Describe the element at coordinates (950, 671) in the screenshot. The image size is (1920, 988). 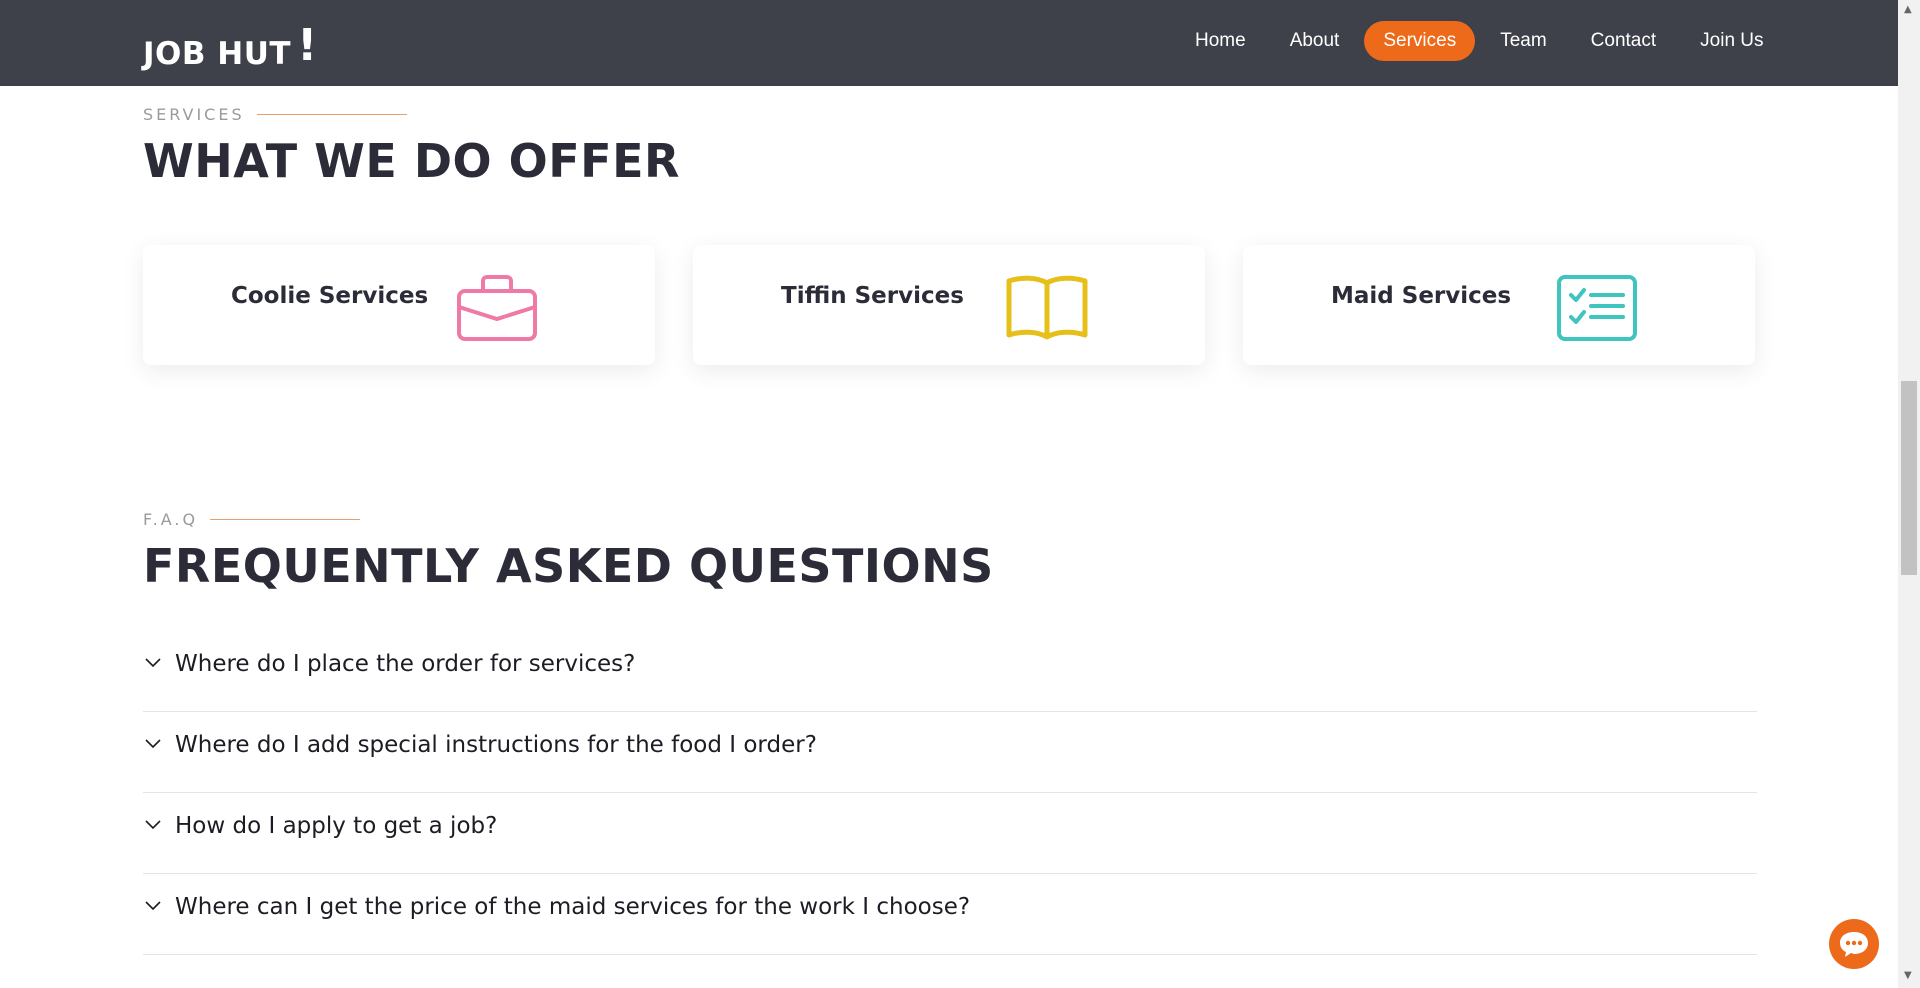
I see `faq-item: Where do I place the order for services?` at that location.